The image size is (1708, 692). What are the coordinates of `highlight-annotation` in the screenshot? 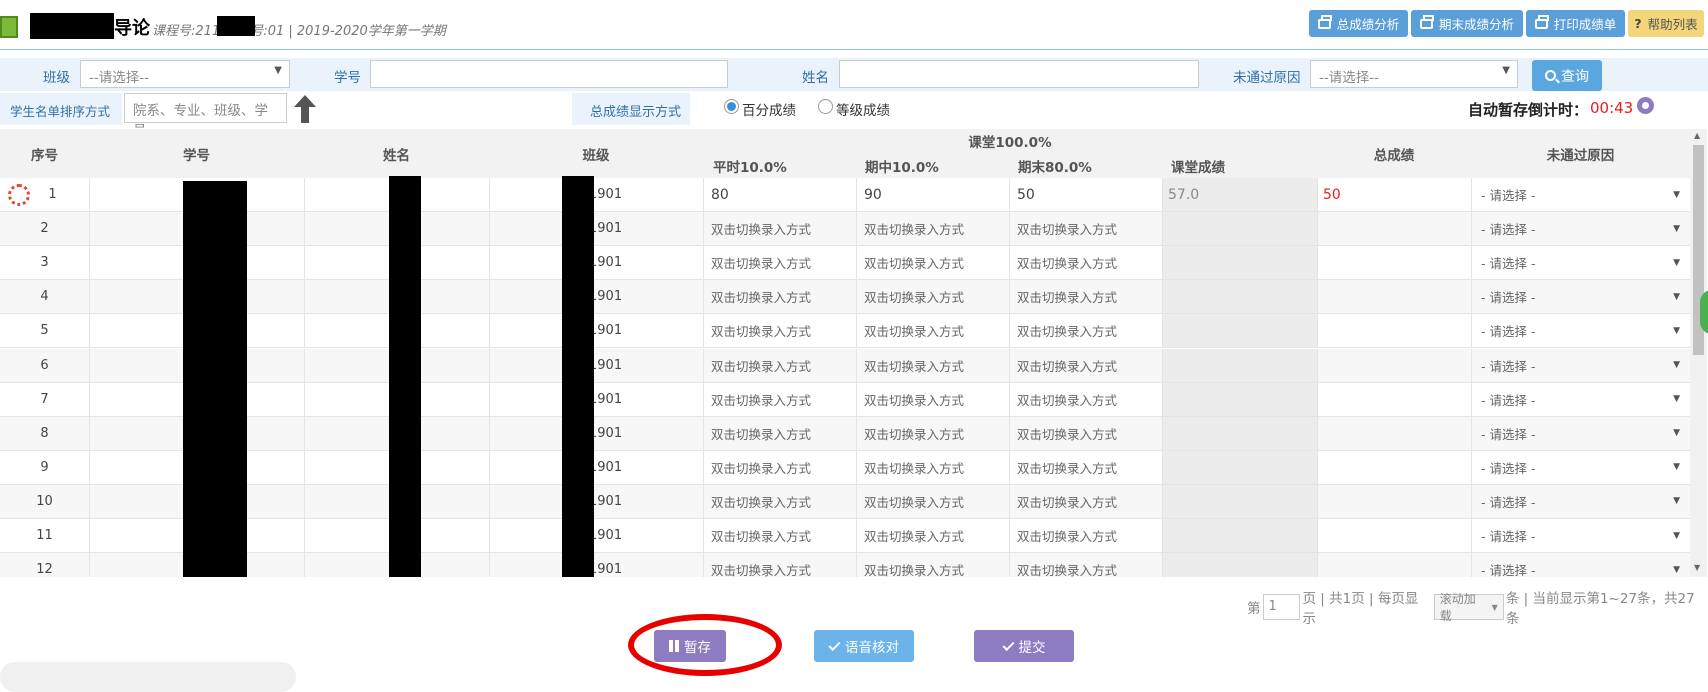 It's located at (705, 645).